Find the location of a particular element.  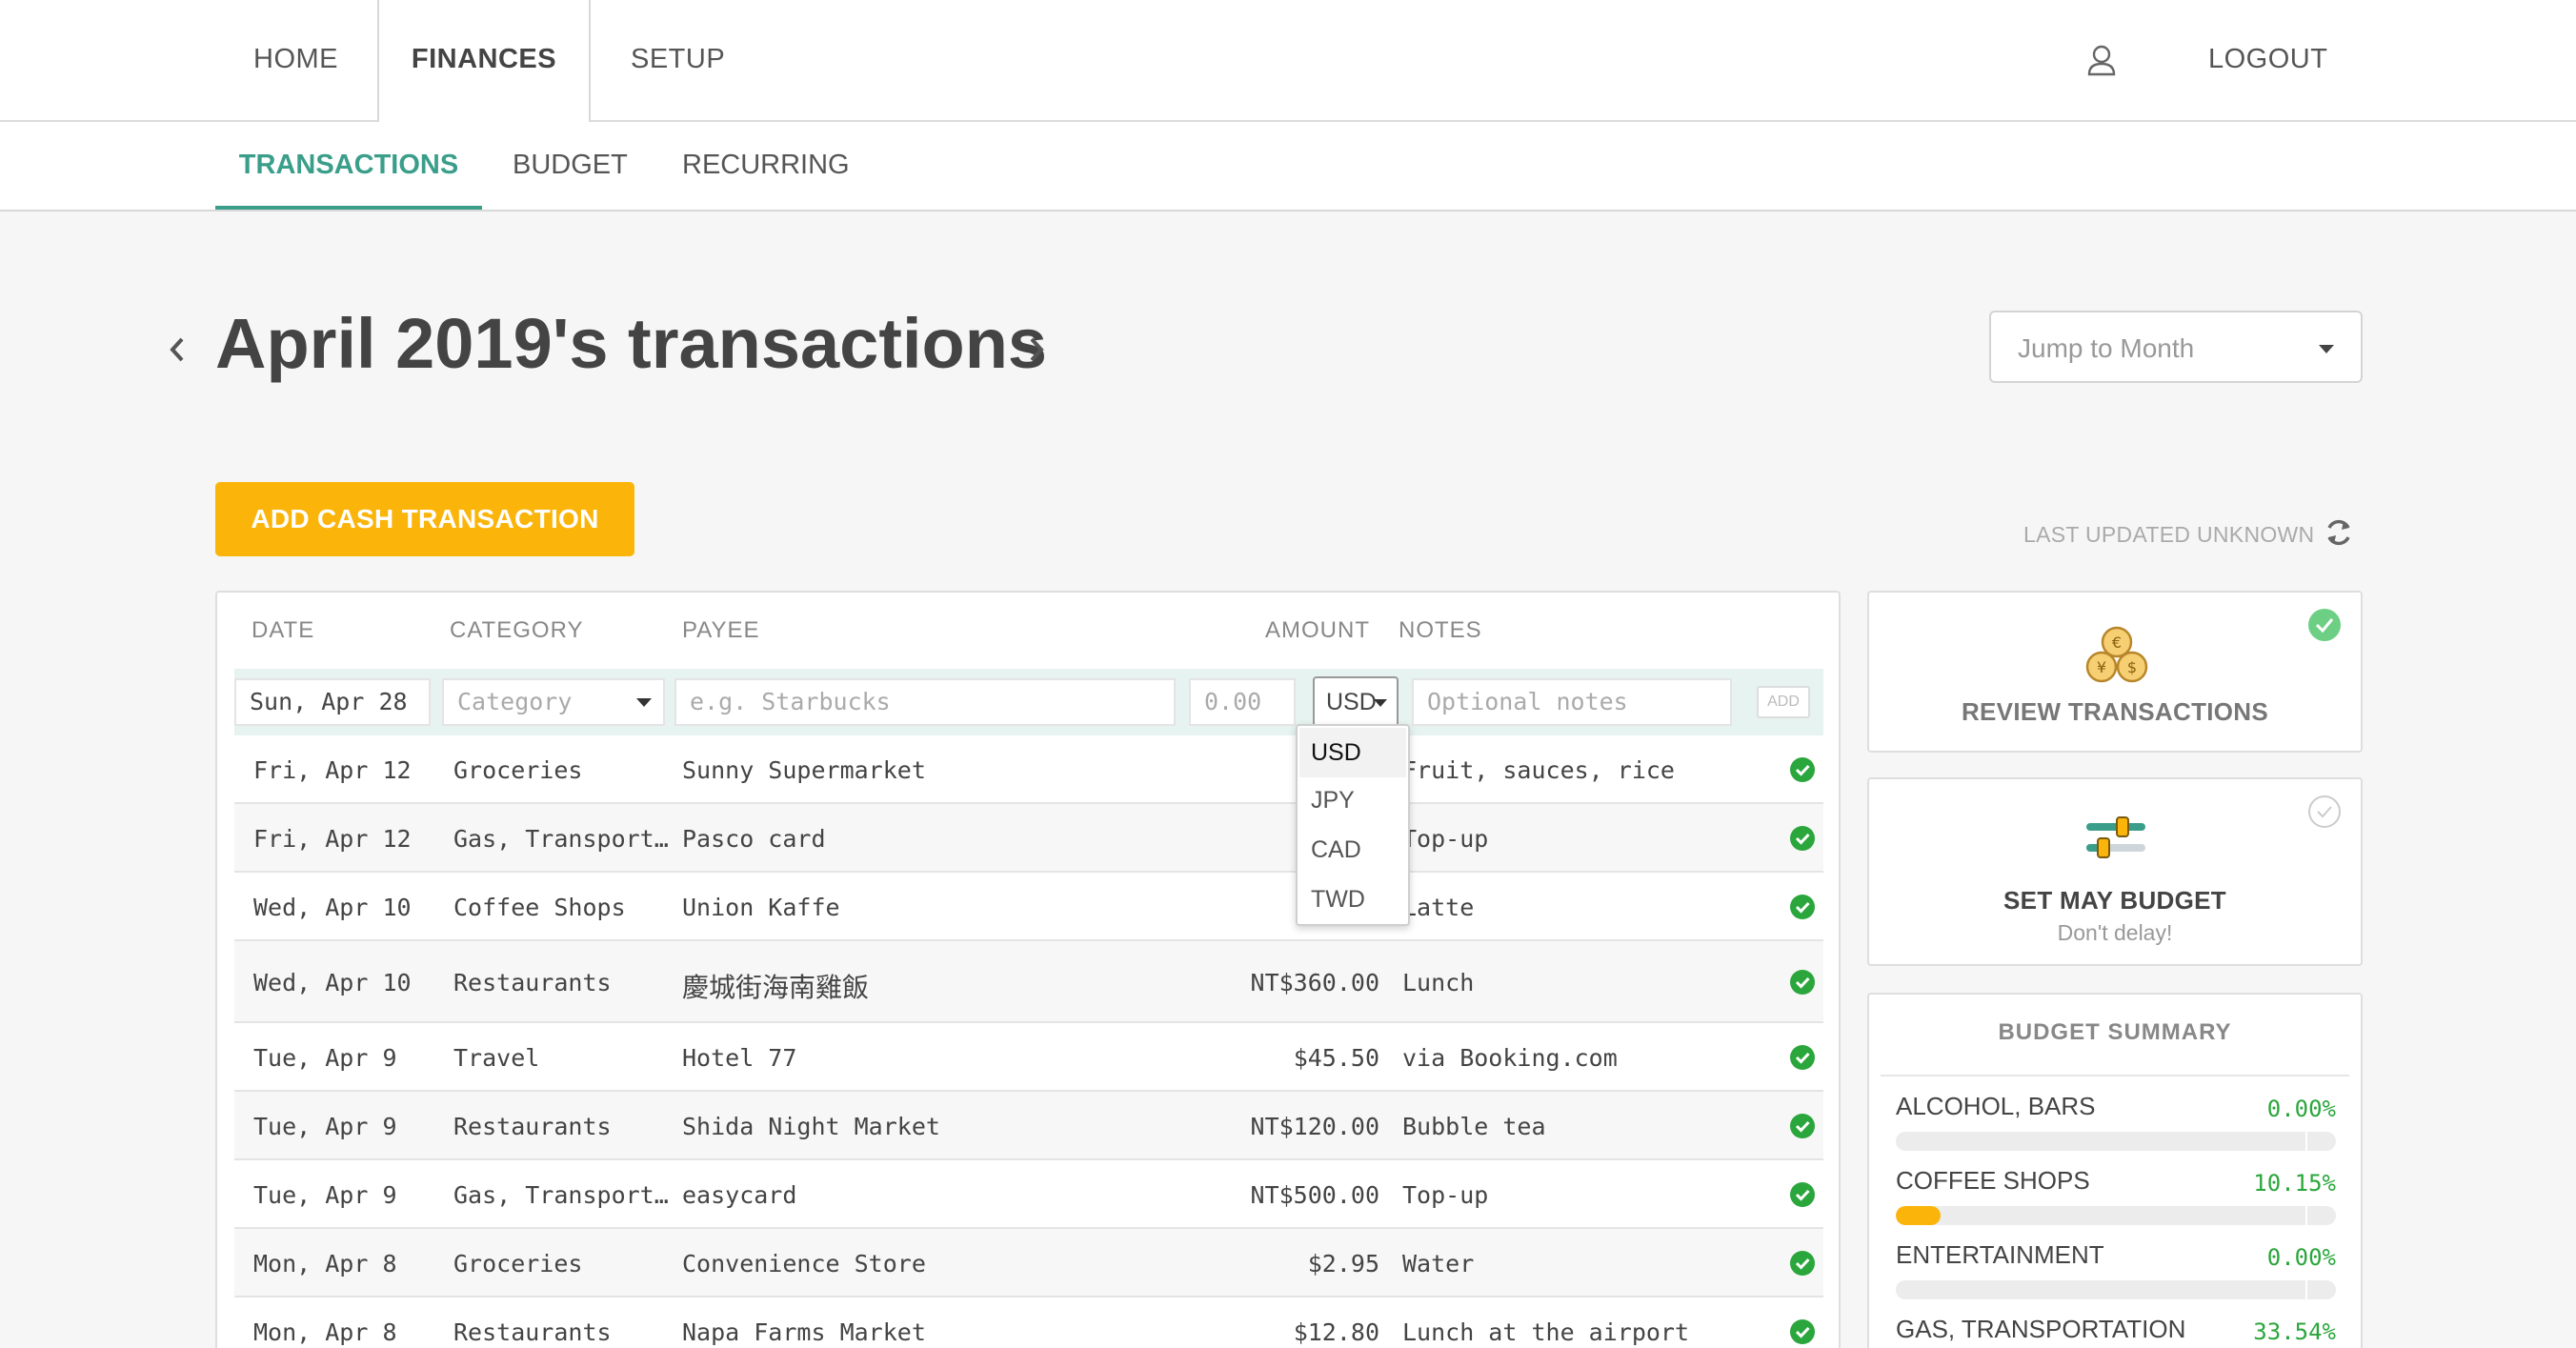

next-month-icon is located at coordinates (1036, 349).